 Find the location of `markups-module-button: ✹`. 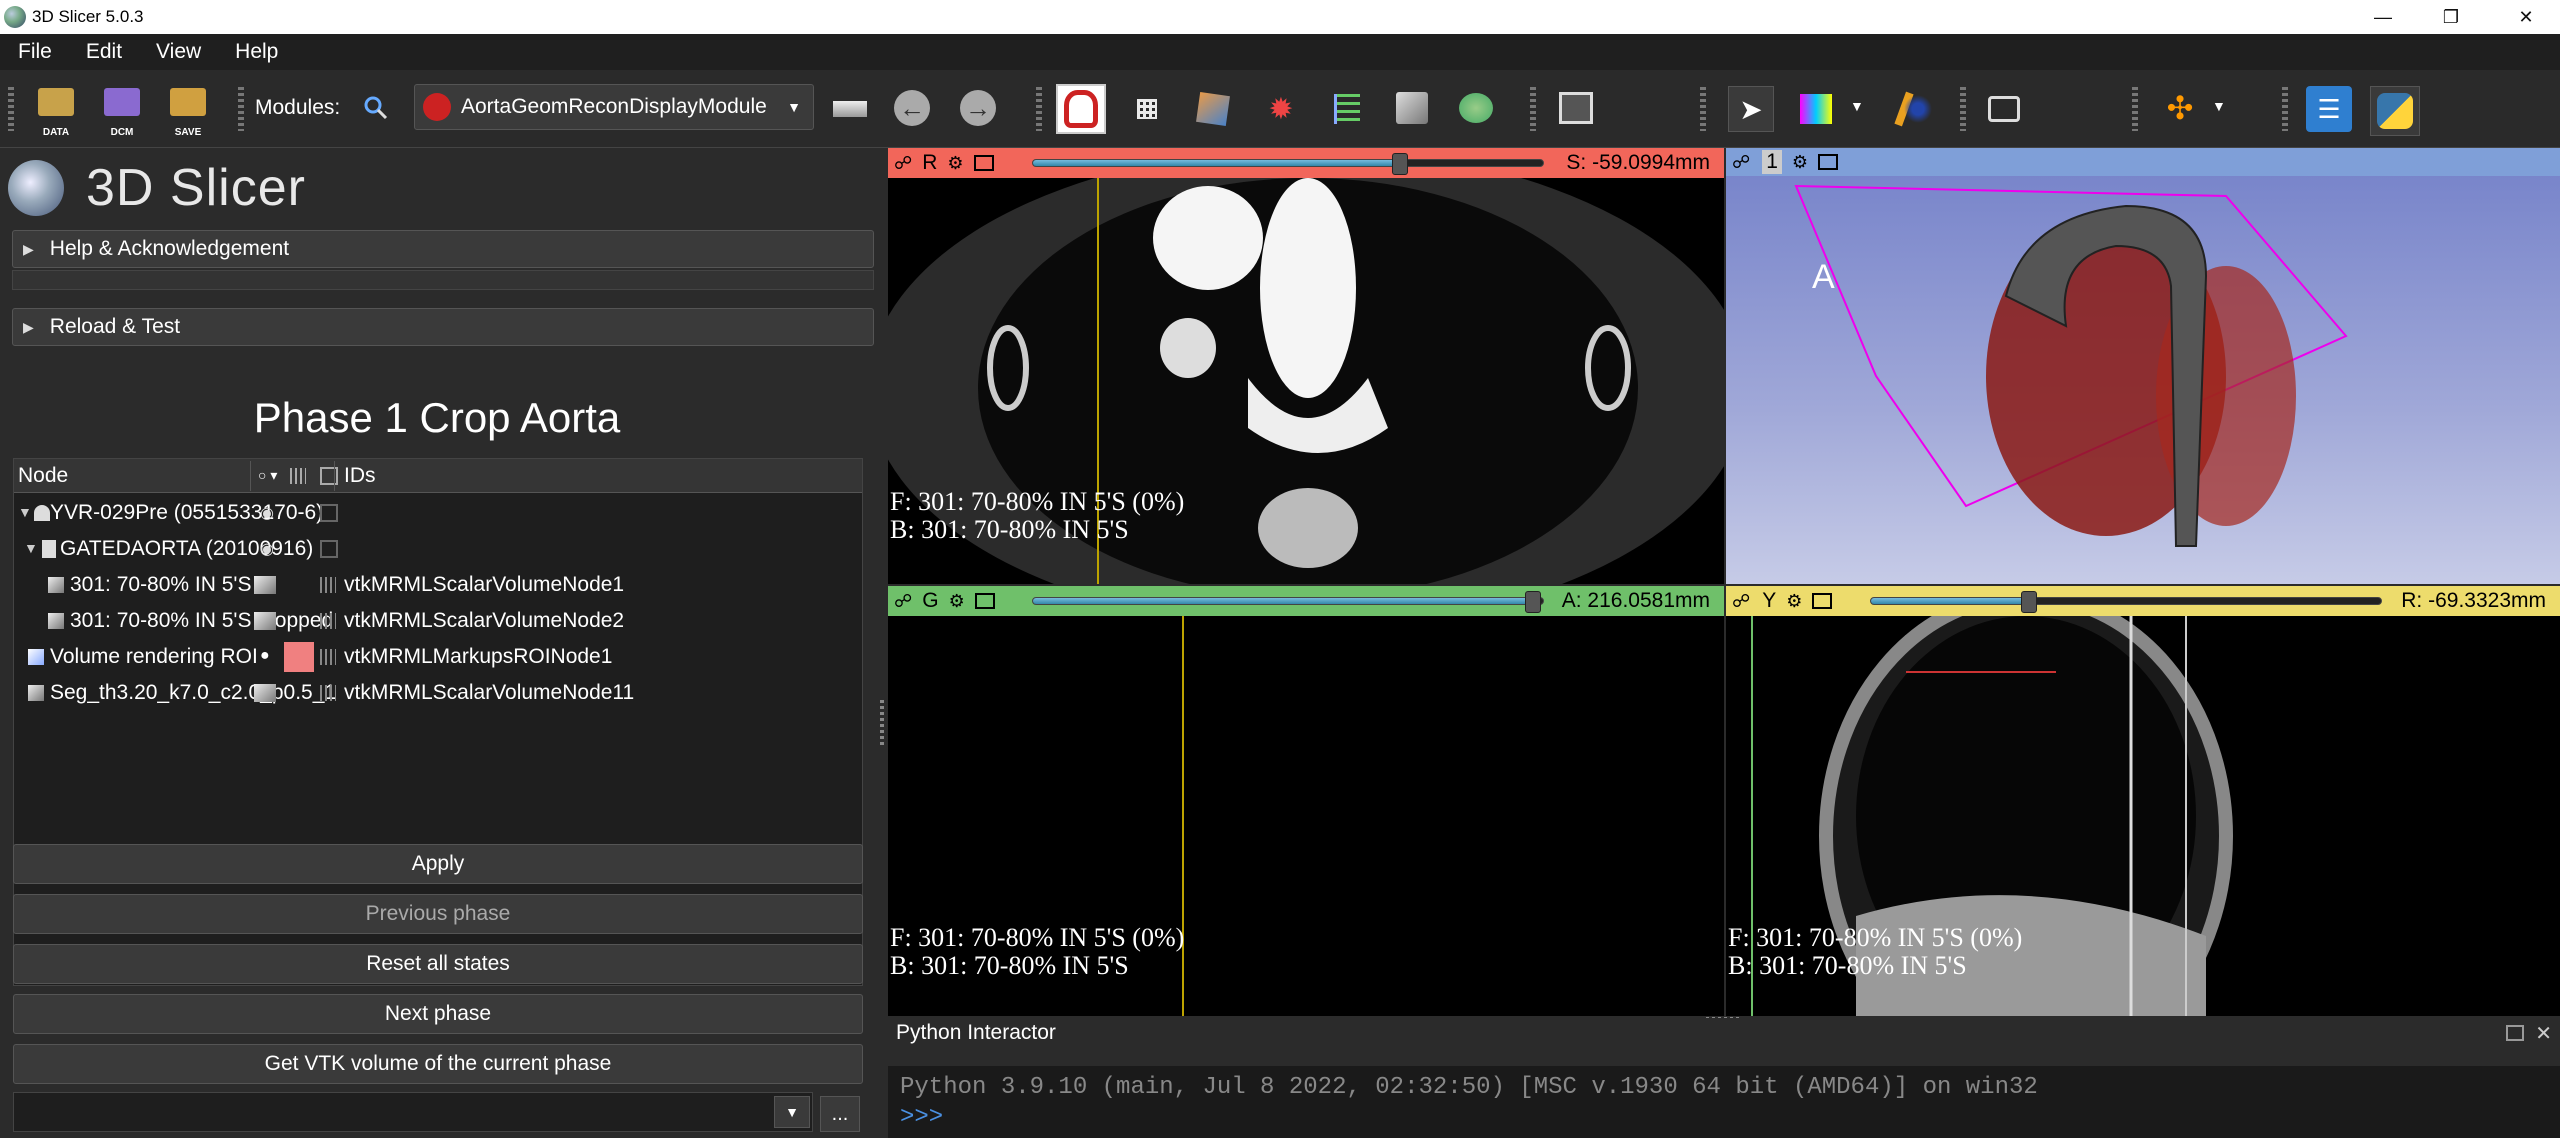

markups-module-button: ✹ is located at coordinates (1281, 109).